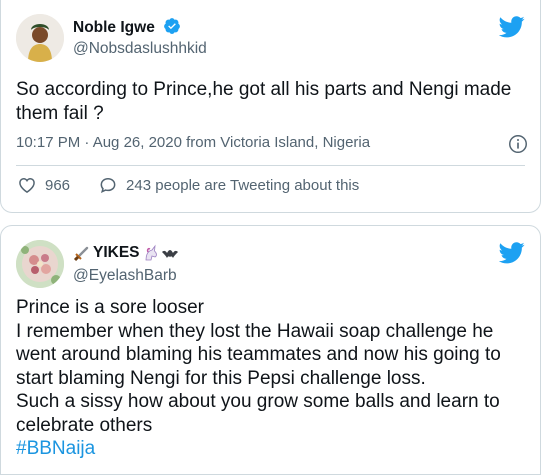 This screenshot has width=543, height=475. I want to click on display-name: YIKES, so click(126, 253).